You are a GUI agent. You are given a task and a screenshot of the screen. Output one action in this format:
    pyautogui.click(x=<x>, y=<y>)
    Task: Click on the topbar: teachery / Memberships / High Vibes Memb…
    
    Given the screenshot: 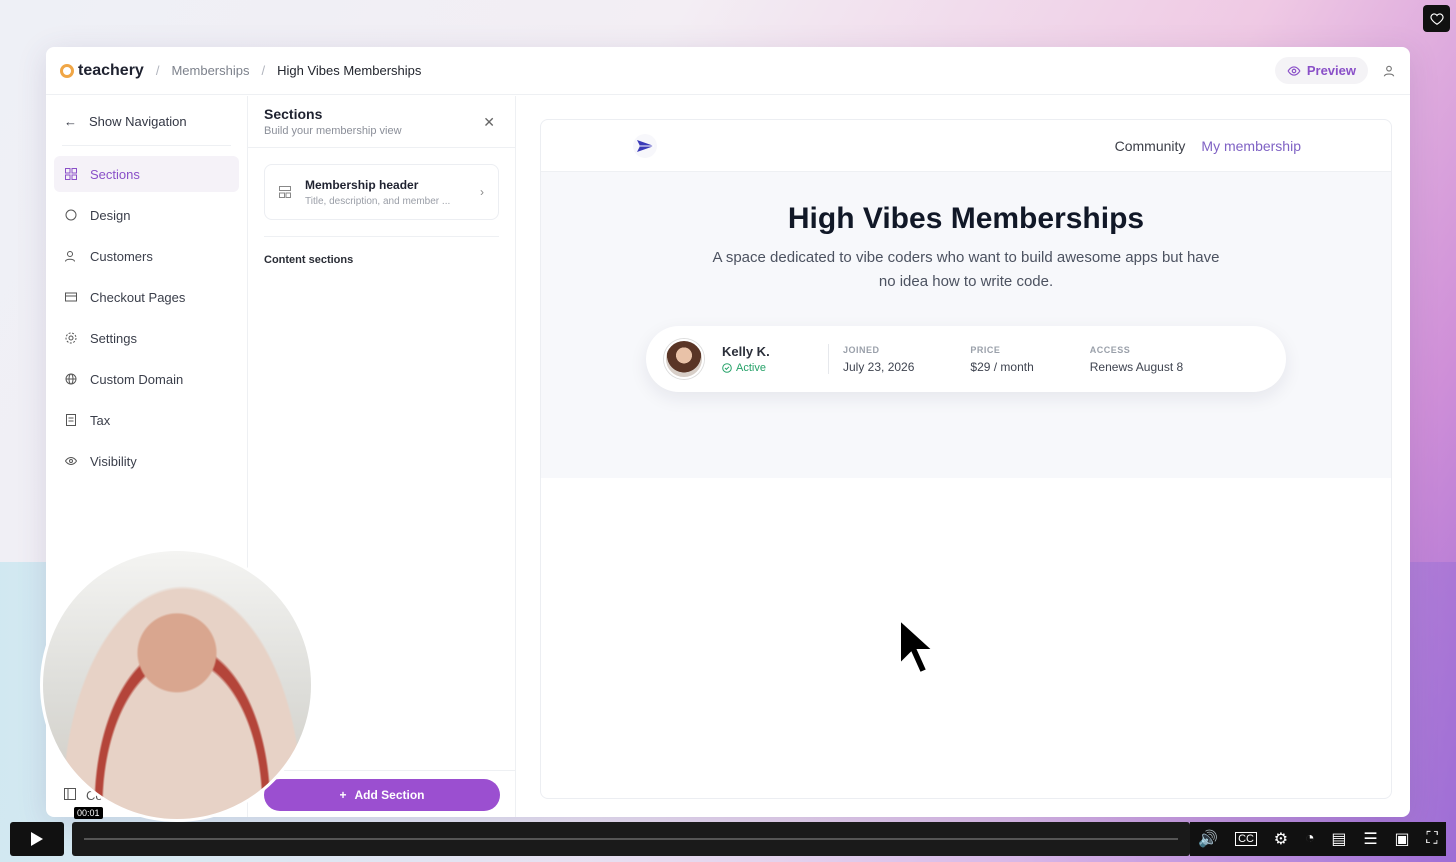 What is the action you would take?
    pyautogui.click(x=728, y=71)
    